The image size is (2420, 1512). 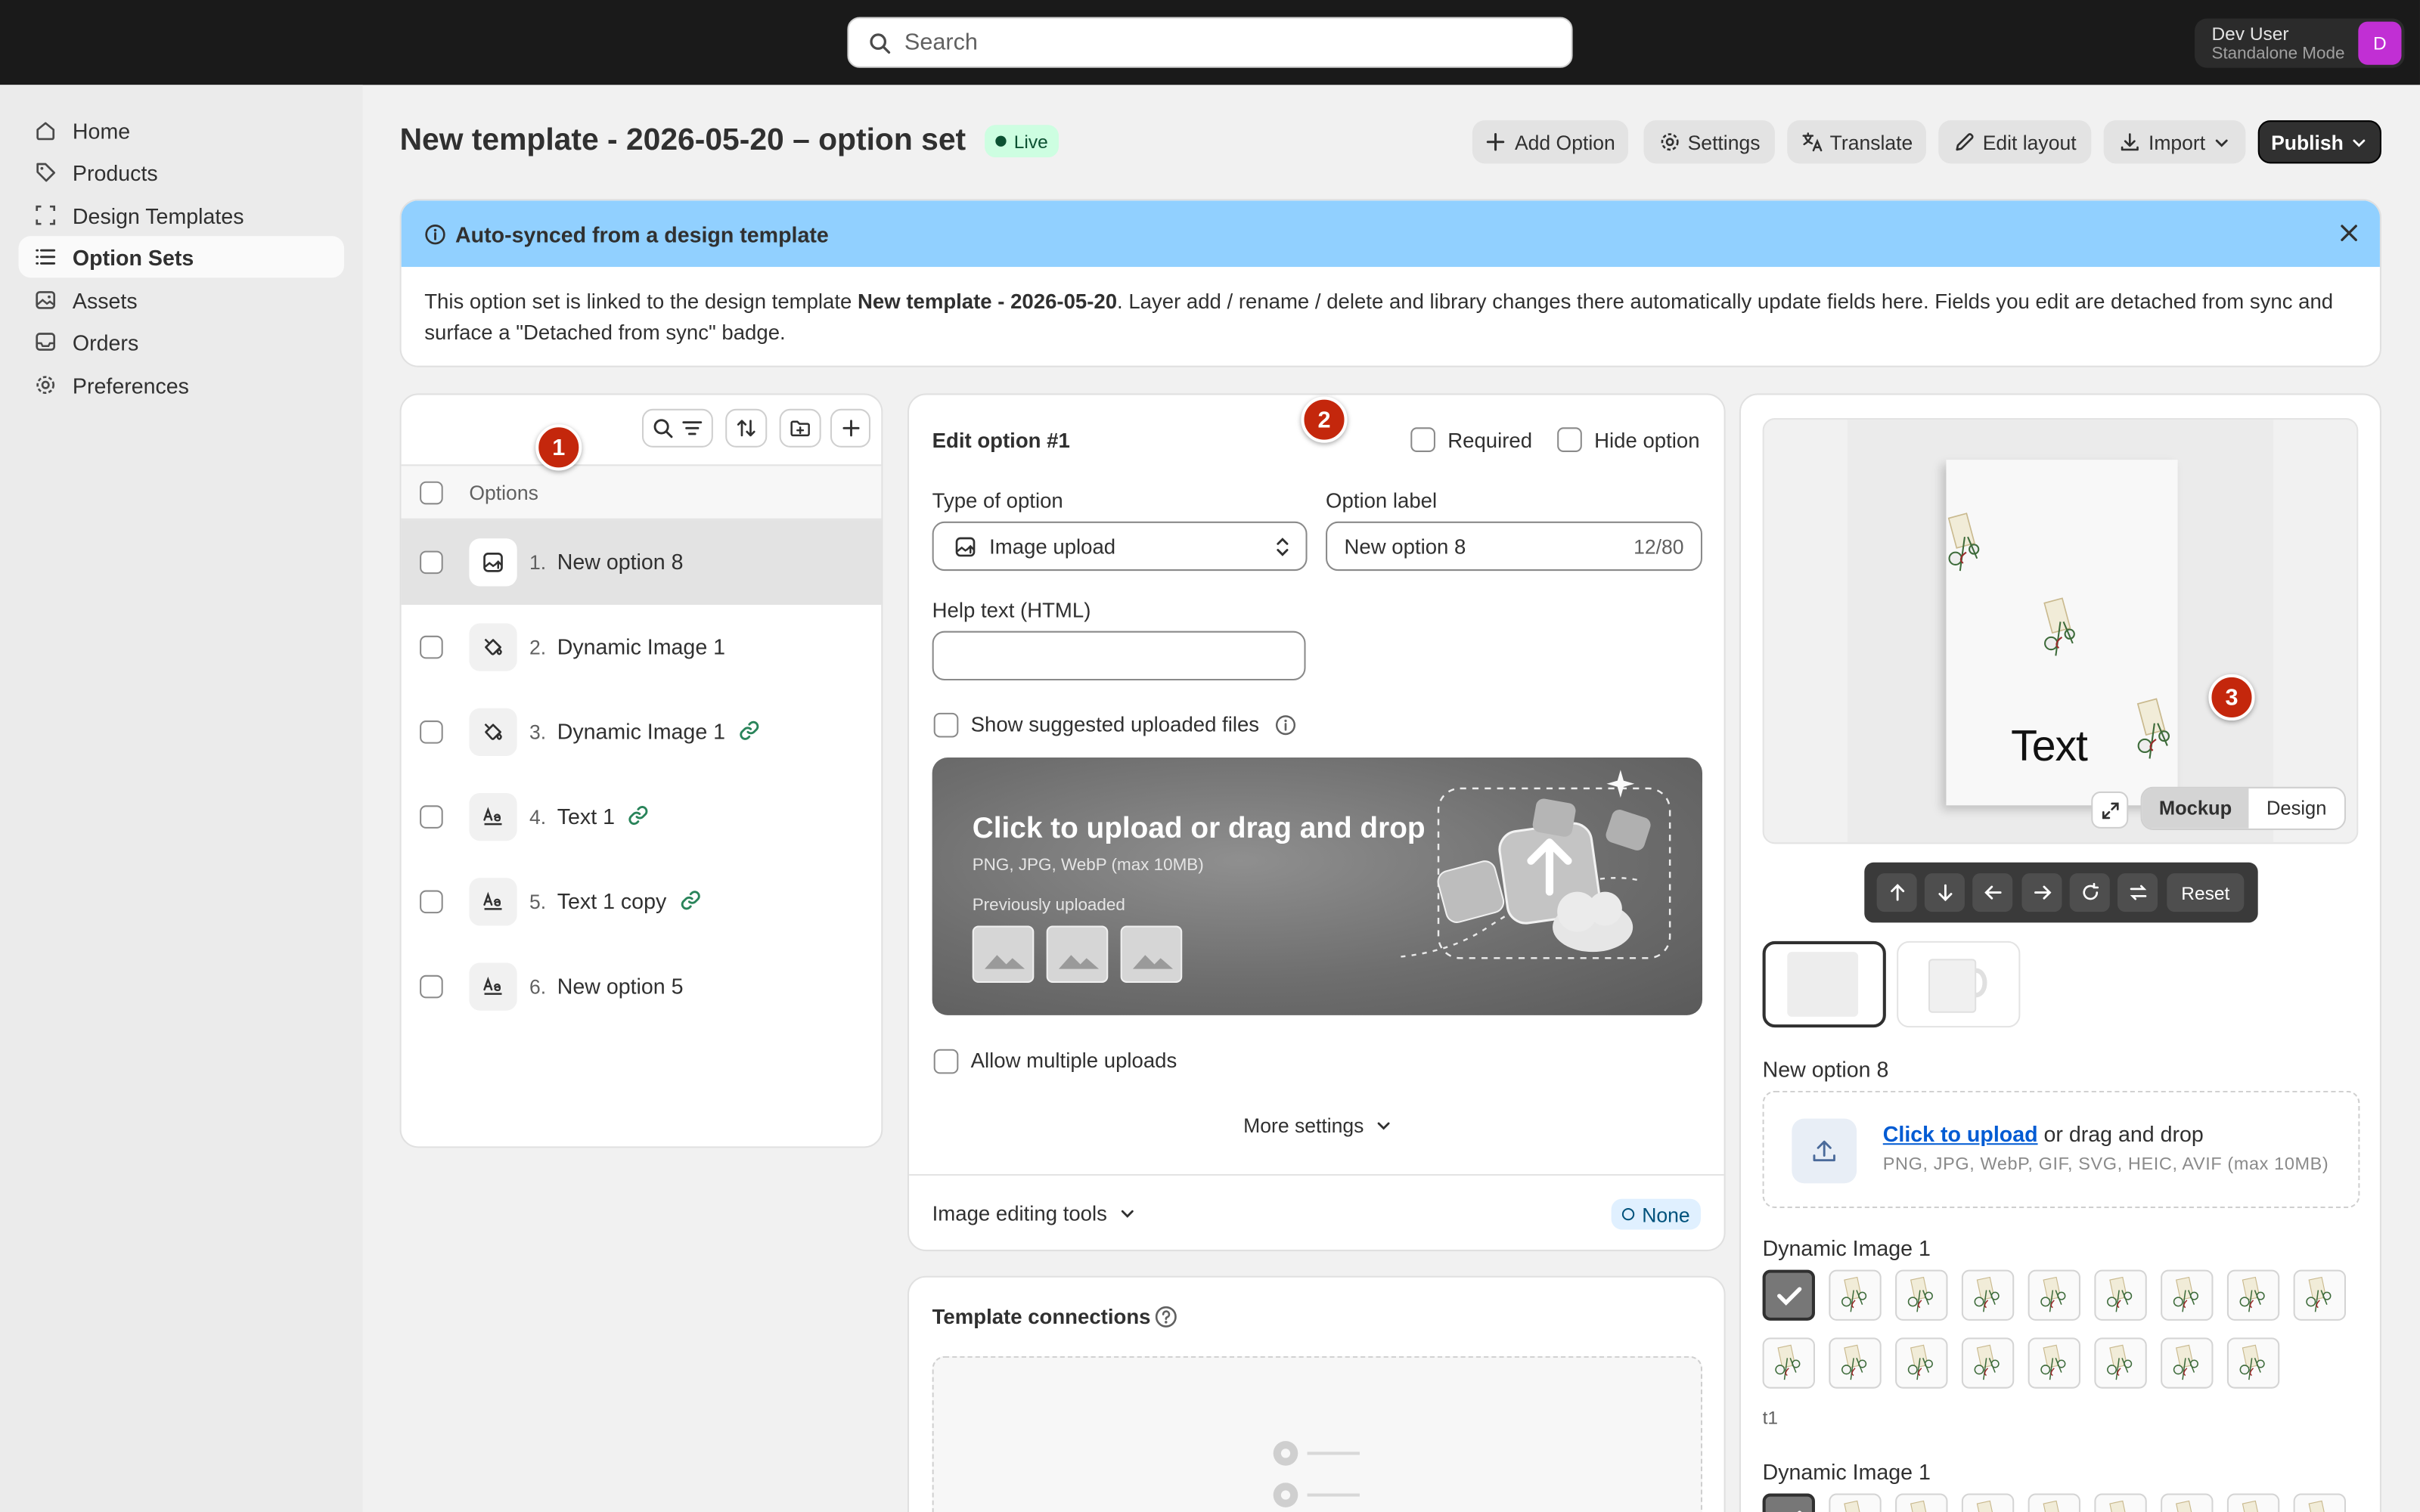 I want to click on sidebar-item-option-sets: Option Sets, so click(x=181, y=257).